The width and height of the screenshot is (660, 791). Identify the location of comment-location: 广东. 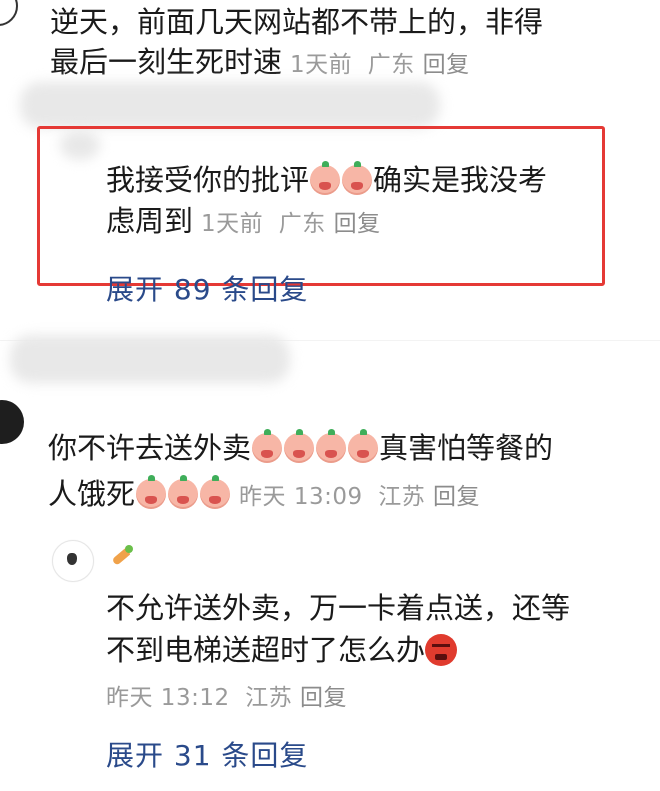
(391, 65).